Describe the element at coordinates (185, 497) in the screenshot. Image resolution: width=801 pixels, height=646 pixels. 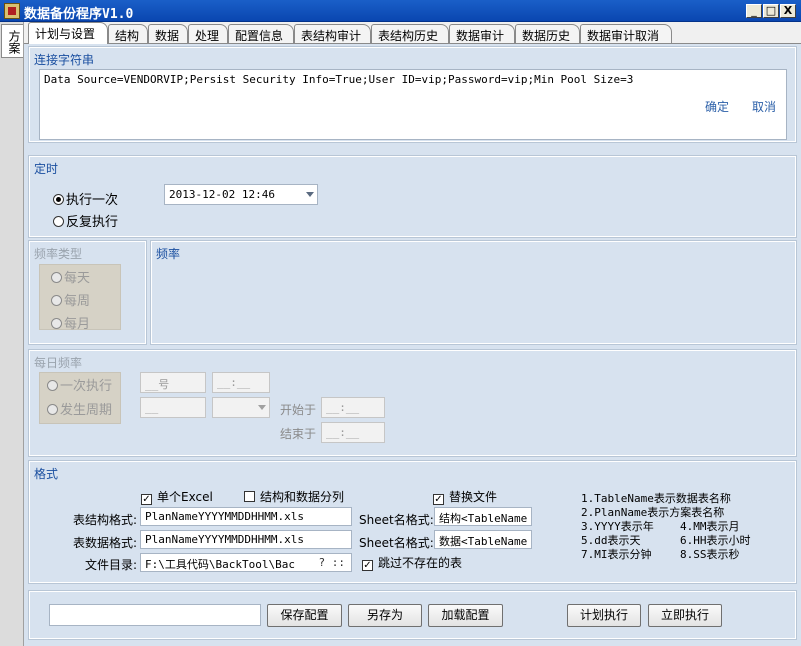
I see `single-excel-label: 单个Excel` at that location.